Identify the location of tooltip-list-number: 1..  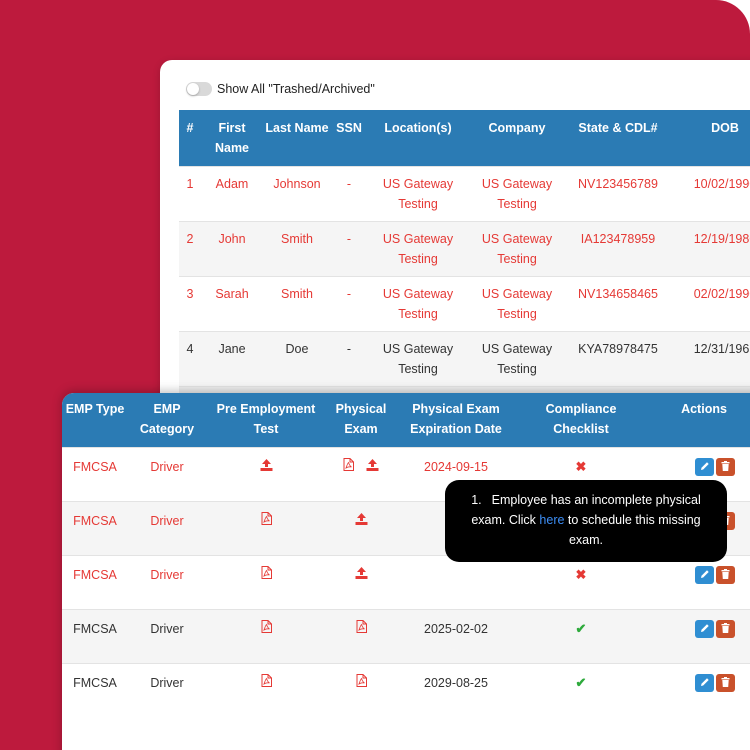
(476, 500).